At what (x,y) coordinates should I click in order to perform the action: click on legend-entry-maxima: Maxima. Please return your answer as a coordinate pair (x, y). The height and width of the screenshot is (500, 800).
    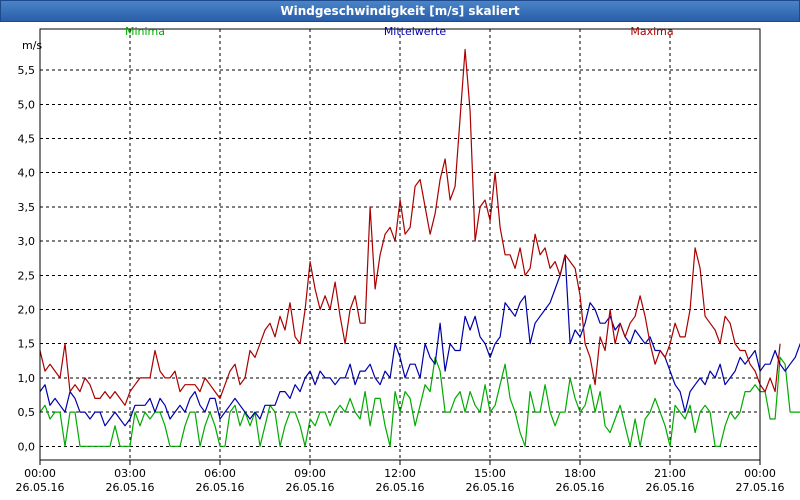
    Looking at the image, I should click on (651, 31).